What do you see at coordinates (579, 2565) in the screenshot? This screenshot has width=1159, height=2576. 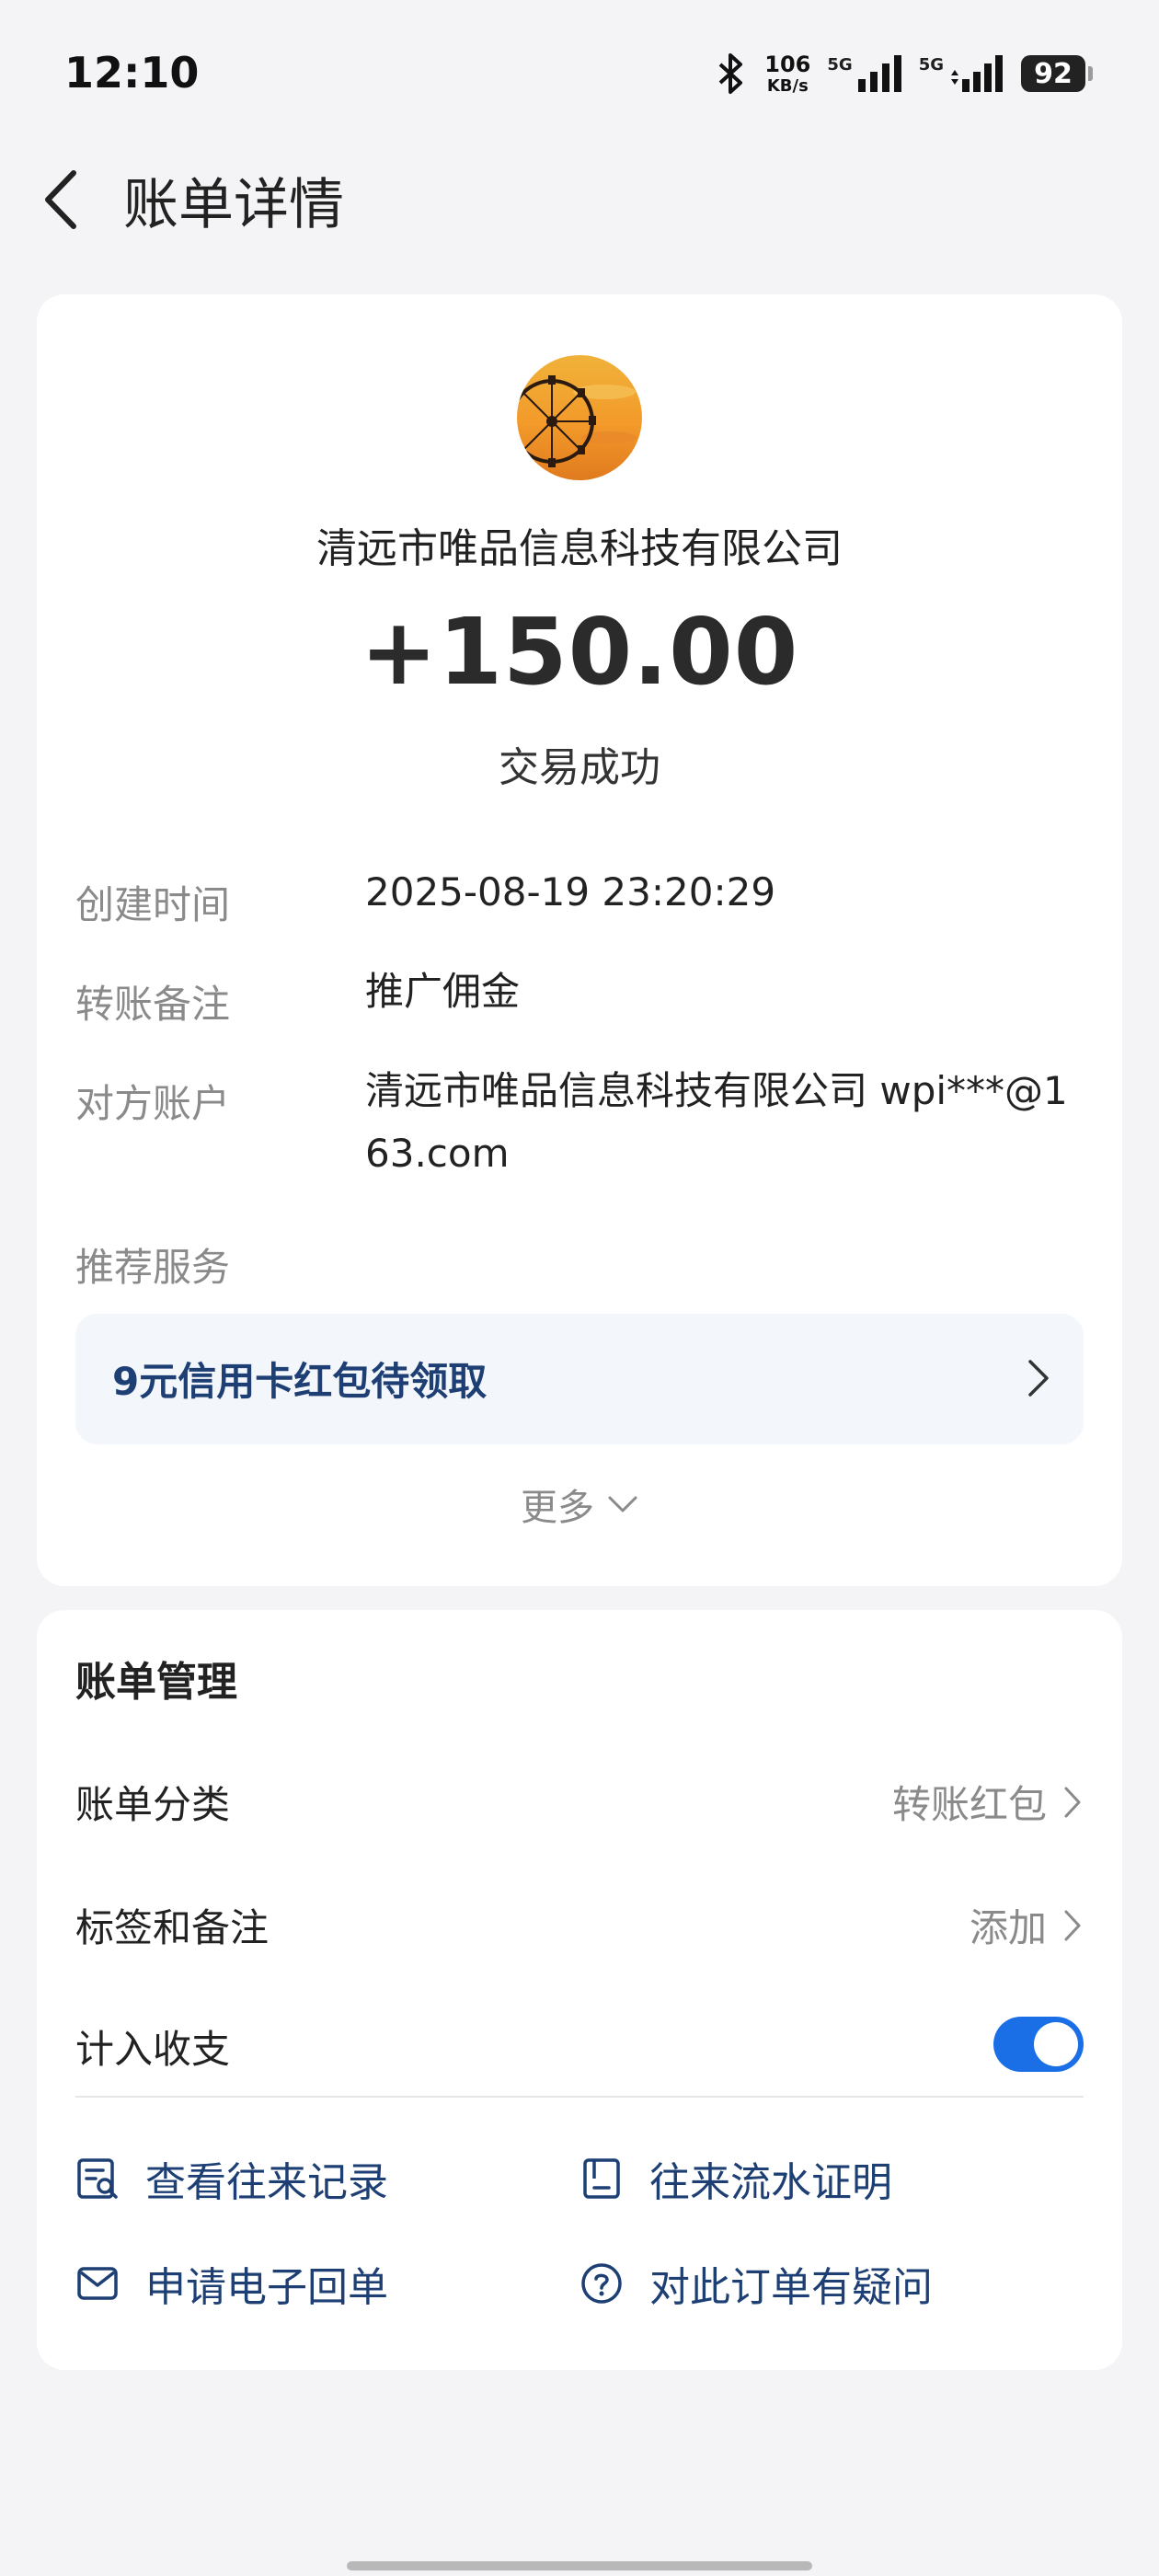 I see `home-indicator` at bounding box center [579, 2565].